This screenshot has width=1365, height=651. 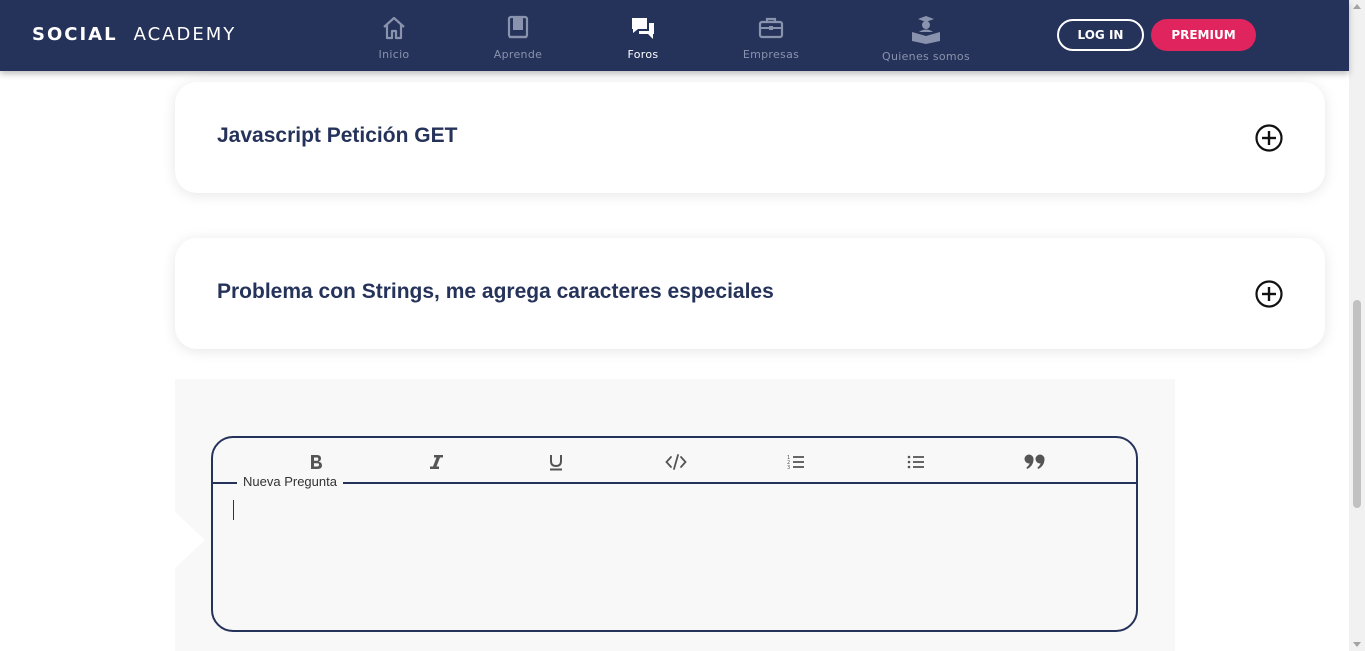 I want to click on quote-icon, so click(x=1034, y=461).